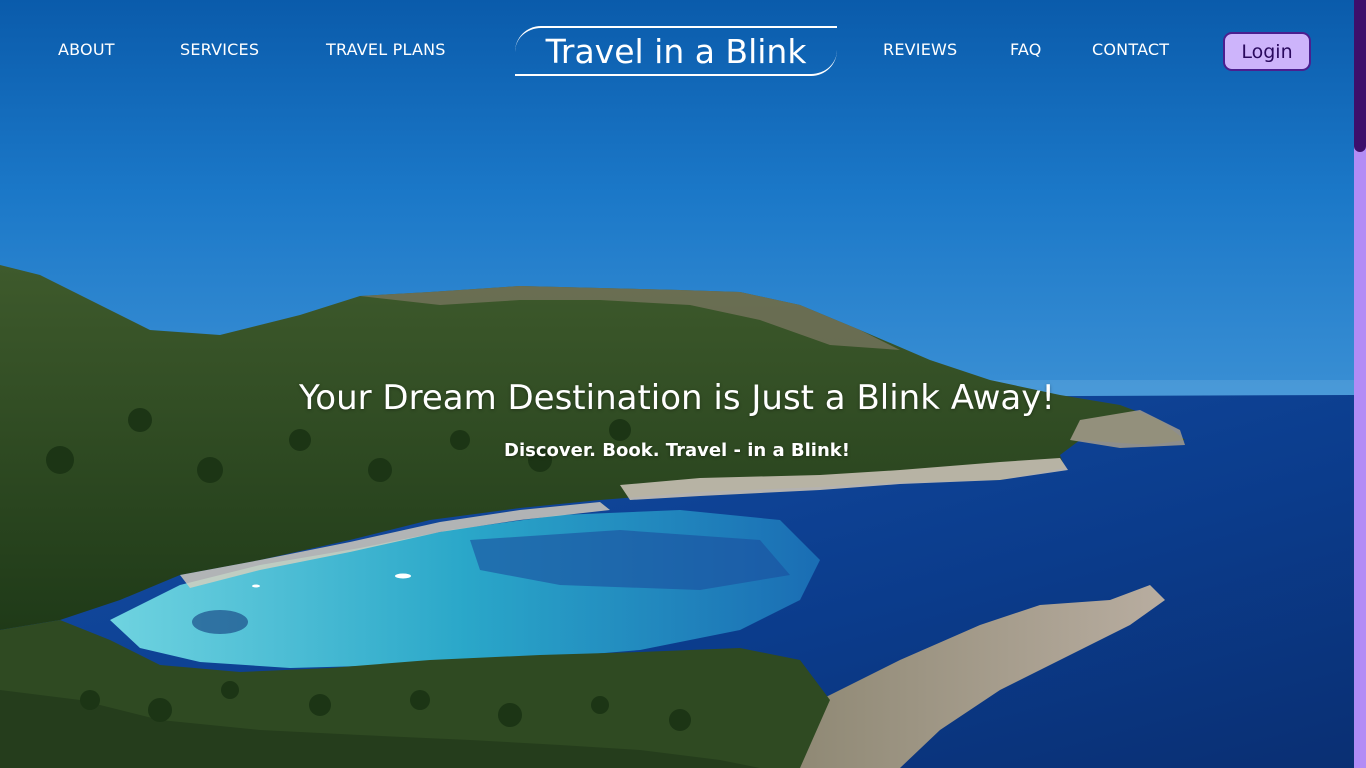  What do you see at coordinates (1267, 51) in the screenshot?
I see `login-button: Login` at bounding box center [1267, 51].